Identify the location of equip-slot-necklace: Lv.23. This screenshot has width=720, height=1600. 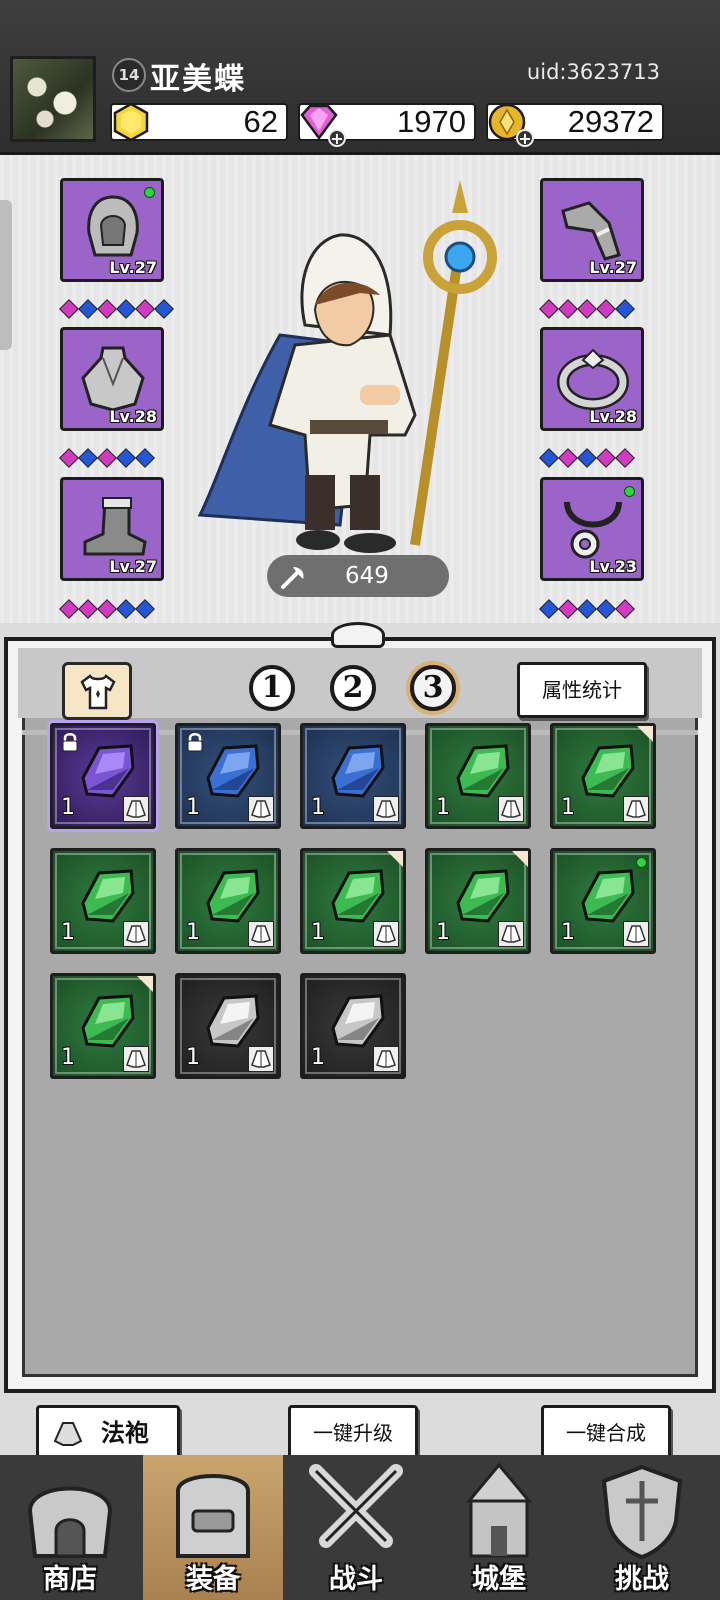
(592, 529).